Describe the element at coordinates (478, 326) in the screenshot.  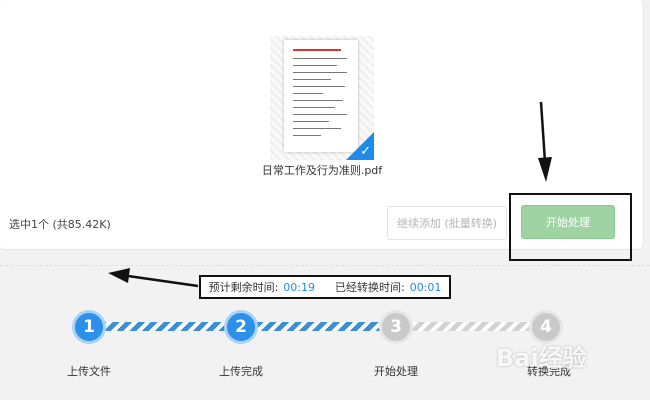
I see `progress-track-pending` at that location.